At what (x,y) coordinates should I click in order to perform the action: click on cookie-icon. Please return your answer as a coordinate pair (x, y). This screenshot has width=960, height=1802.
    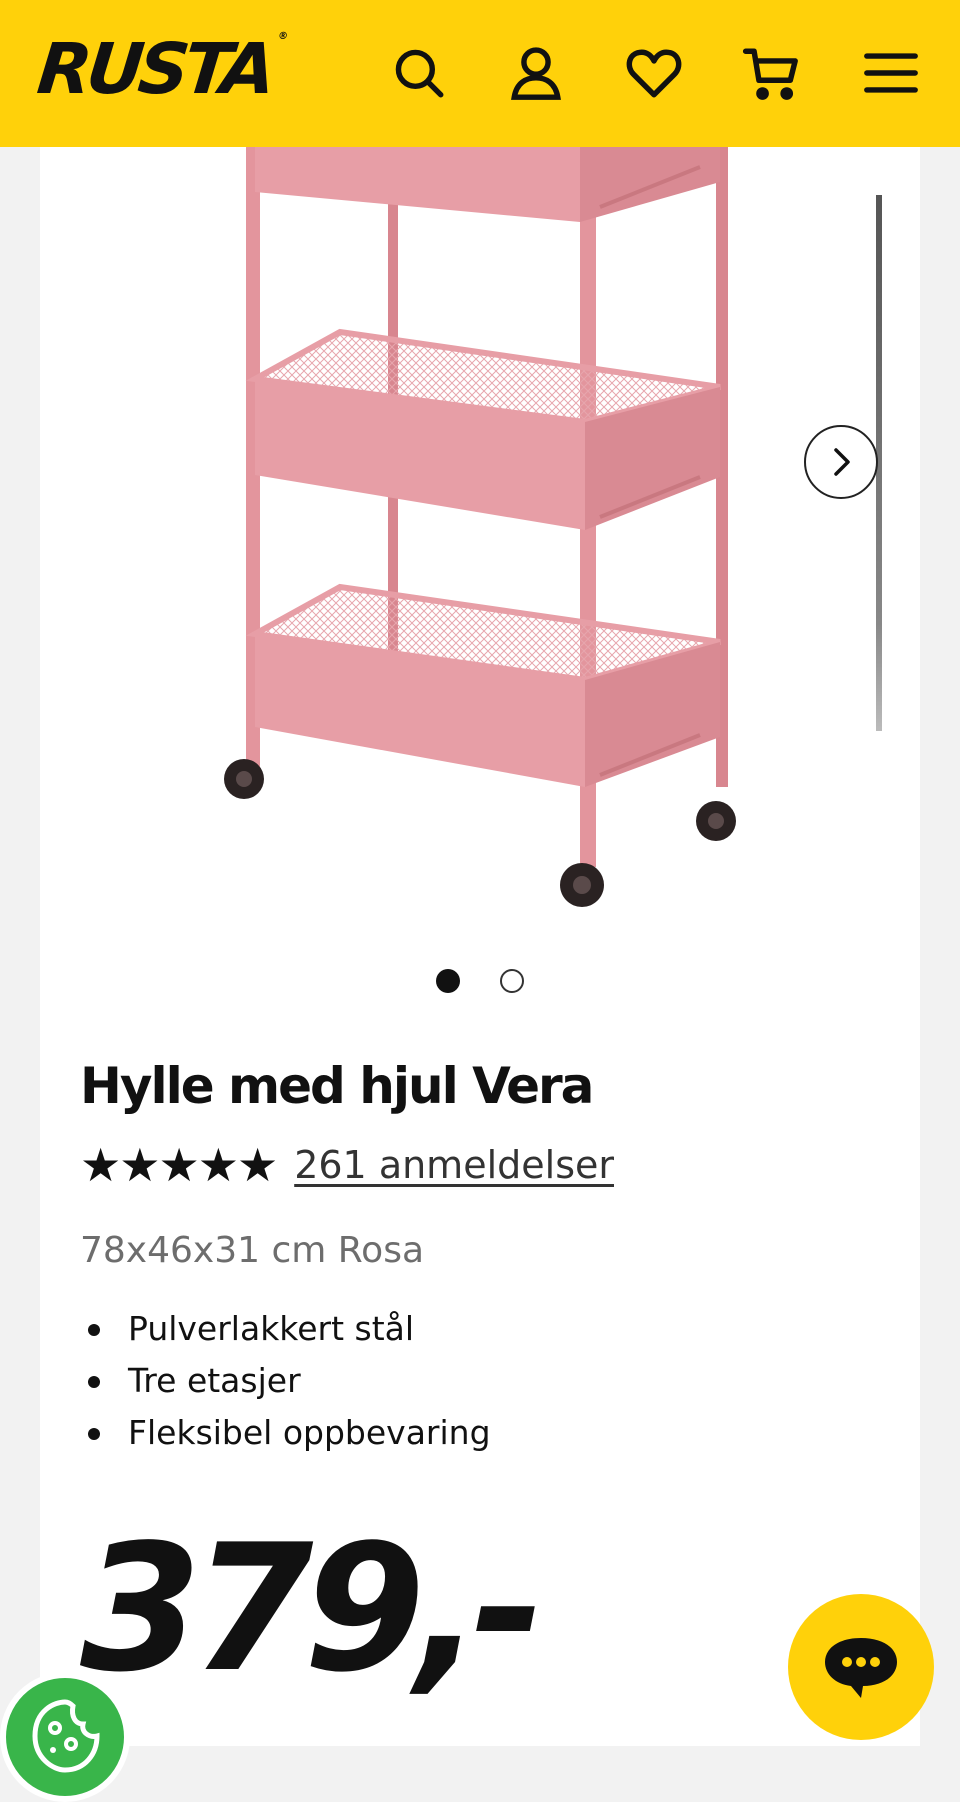
    Looking at the image, I should click on (66, 1736).